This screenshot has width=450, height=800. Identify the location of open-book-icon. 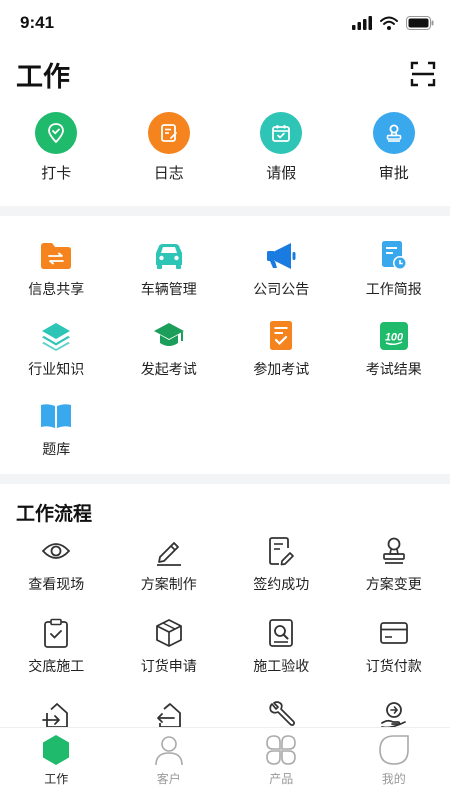
(56, 416).